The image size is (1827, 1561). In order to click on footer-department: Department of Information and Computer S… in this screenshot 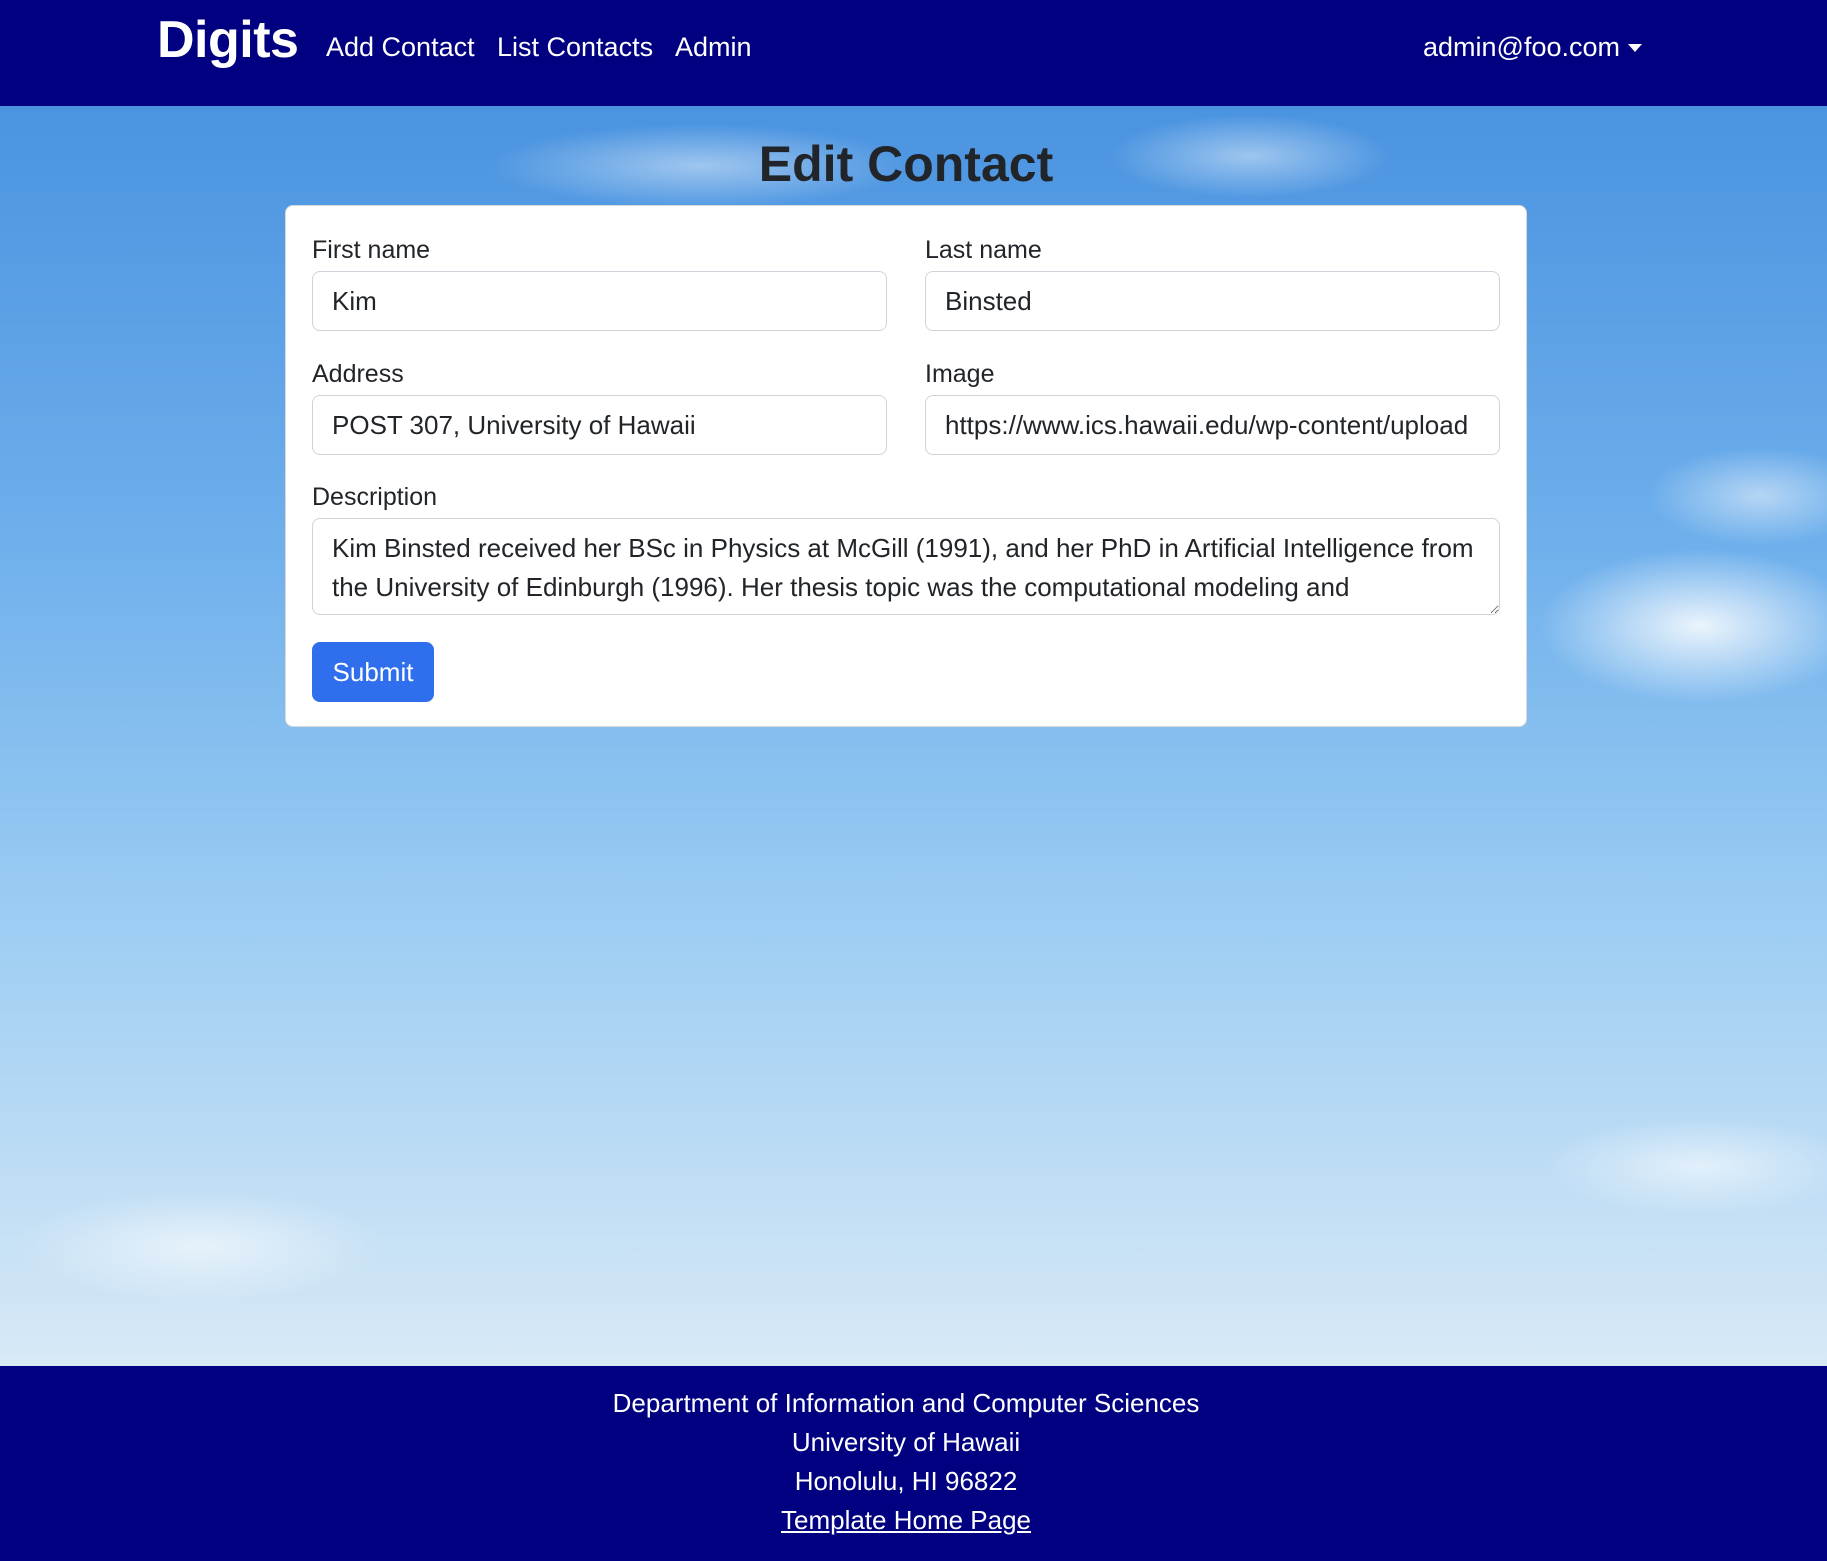, I will do `click(906, 1403)`.